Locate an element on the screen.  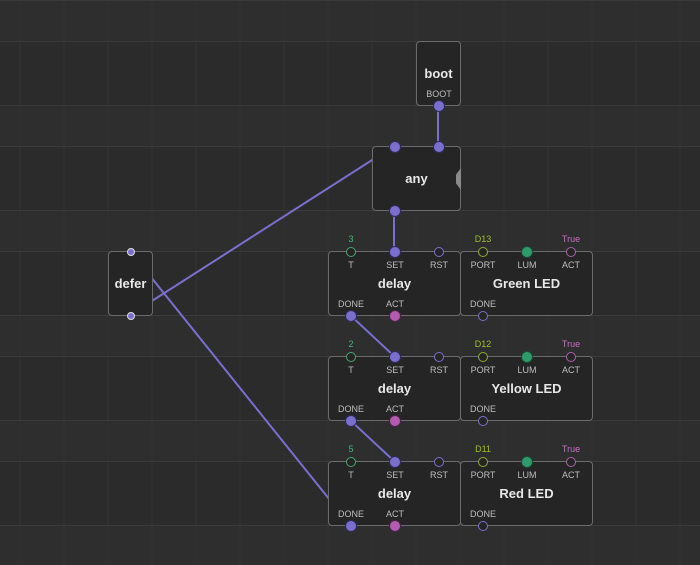
port-value: D11 is located at coordinates (483, 449).